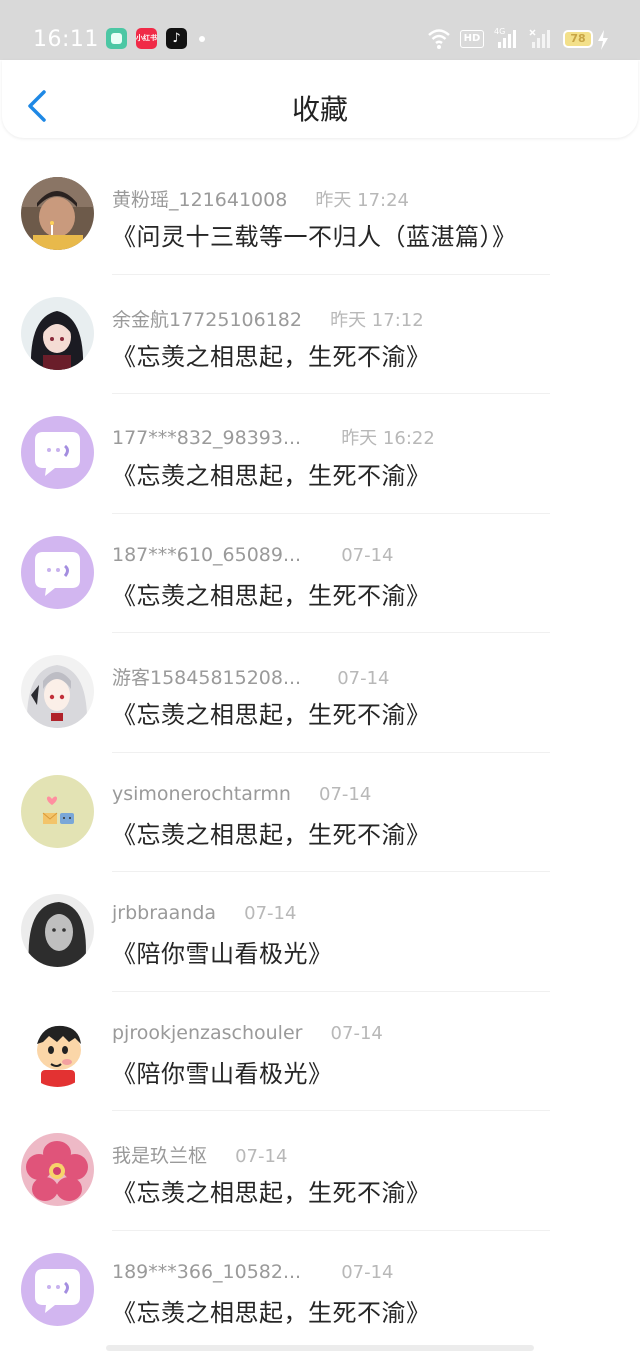  Describe the element at coordinates (164, 913) in the screenshot. I see `username: jrbbraanda` at that location.